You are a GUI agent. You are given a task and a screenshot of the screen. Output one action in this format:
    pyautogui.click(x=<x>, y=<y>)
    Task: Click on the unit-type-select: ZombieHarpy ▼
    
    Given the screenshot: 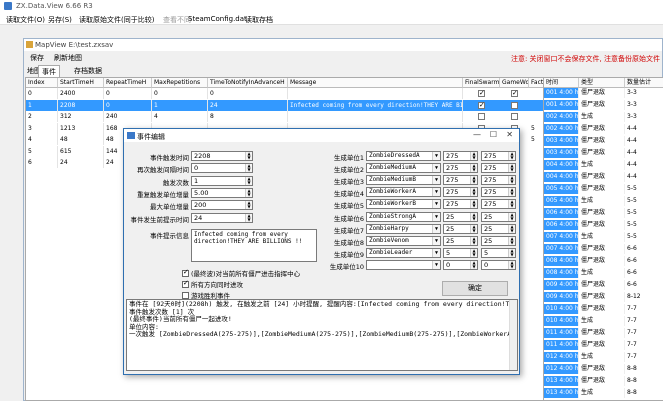 What is the action you would take?
    pyautogui.click(x=403, y=228)
    